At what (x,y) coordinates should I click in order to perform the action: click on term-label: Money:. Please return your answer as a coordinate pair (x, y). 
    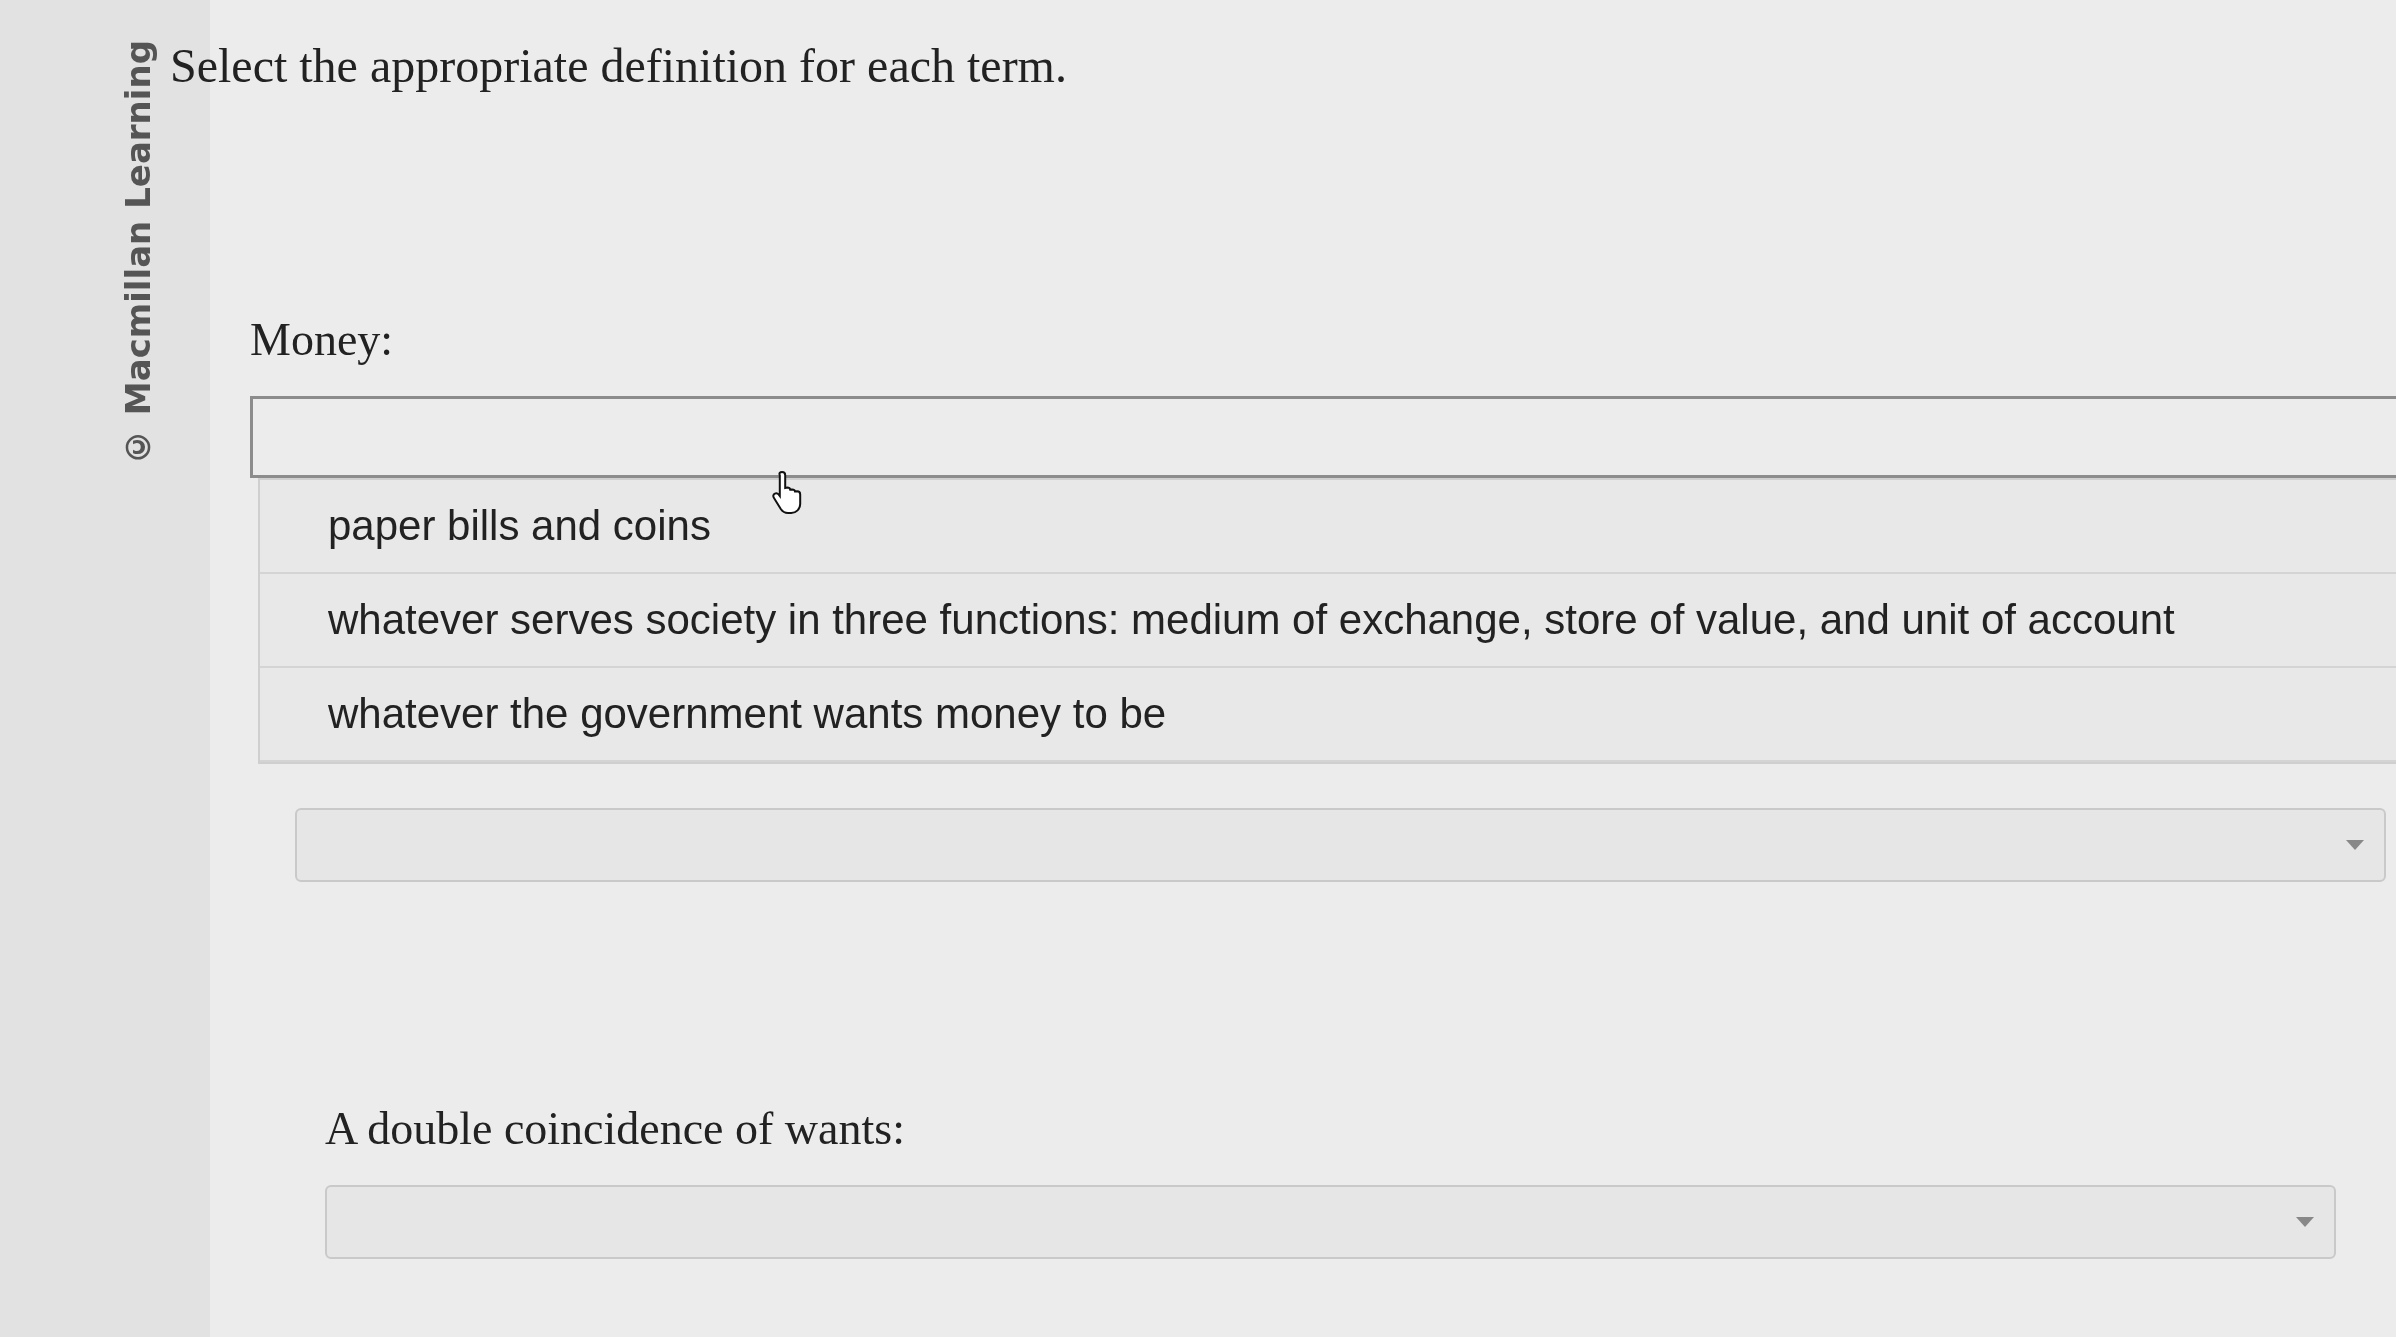
    Looking at the image, I should click on (322, 339).